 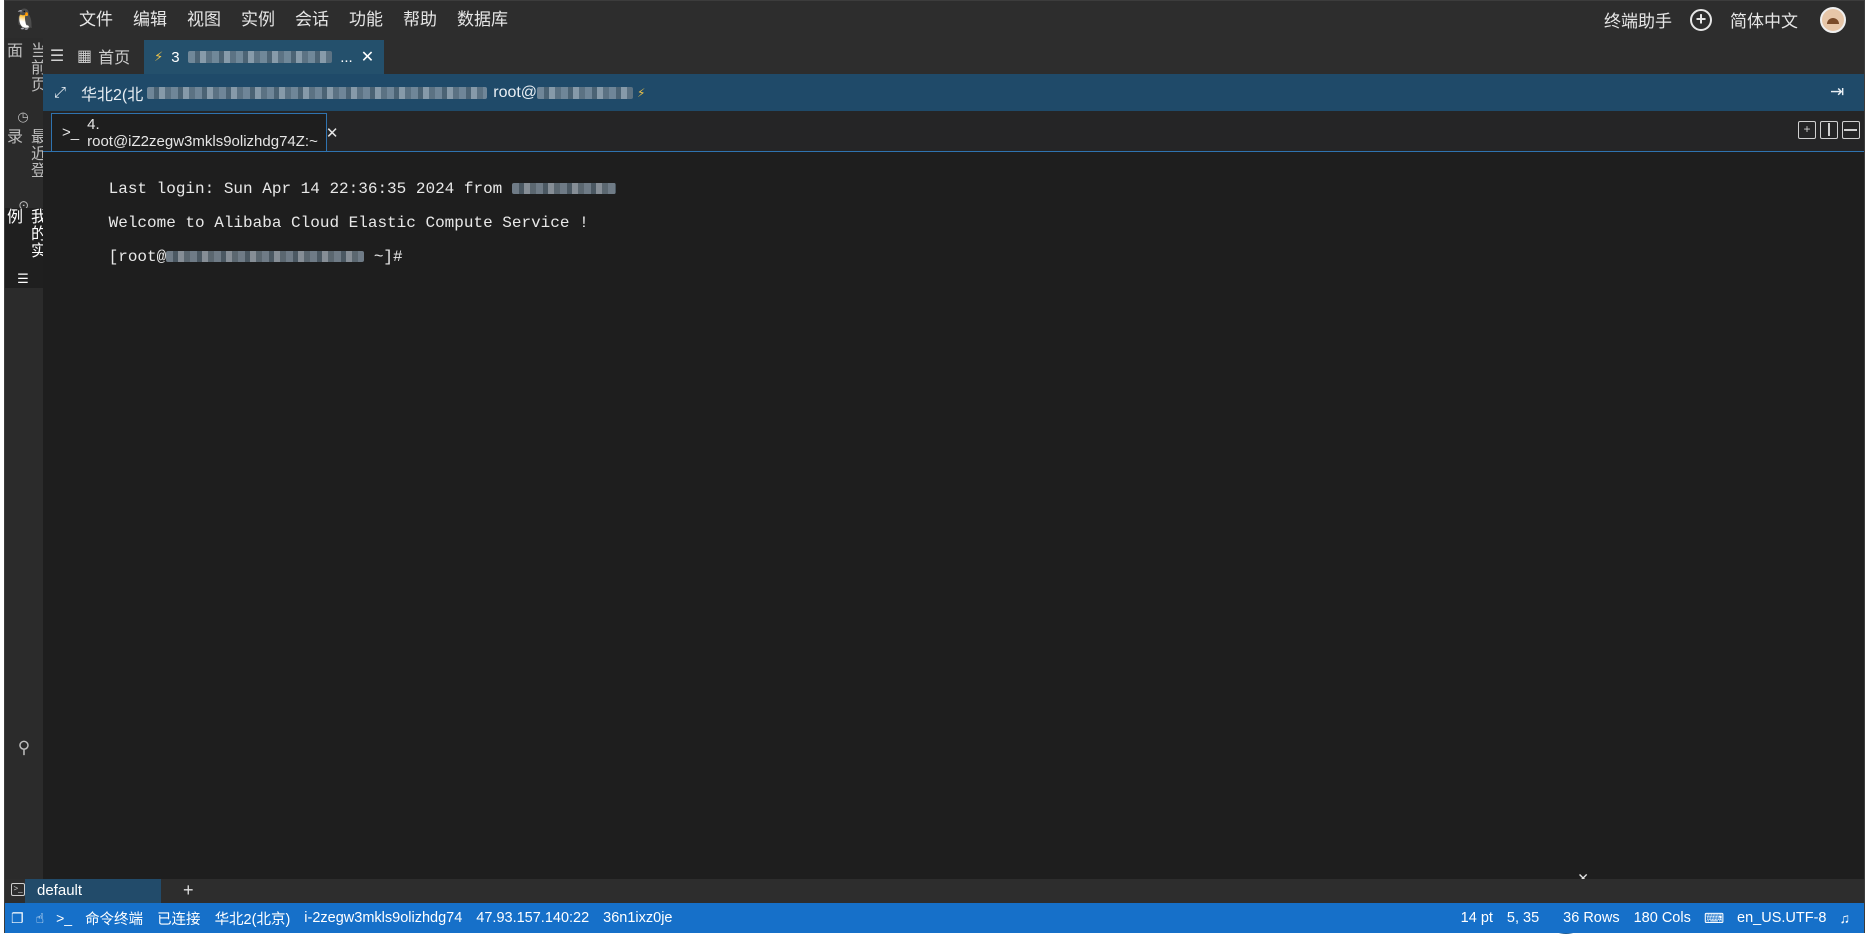 What do you see at coordinates (18, 889) in the screenshot?
I see `terminal-icon: >_` at bounding box center [18, 889].